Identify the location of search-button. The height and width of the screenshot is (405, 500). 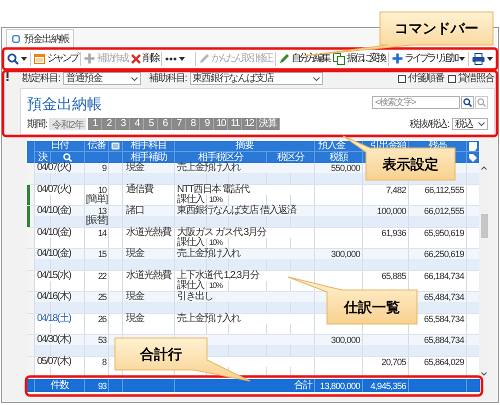
(467, 102).